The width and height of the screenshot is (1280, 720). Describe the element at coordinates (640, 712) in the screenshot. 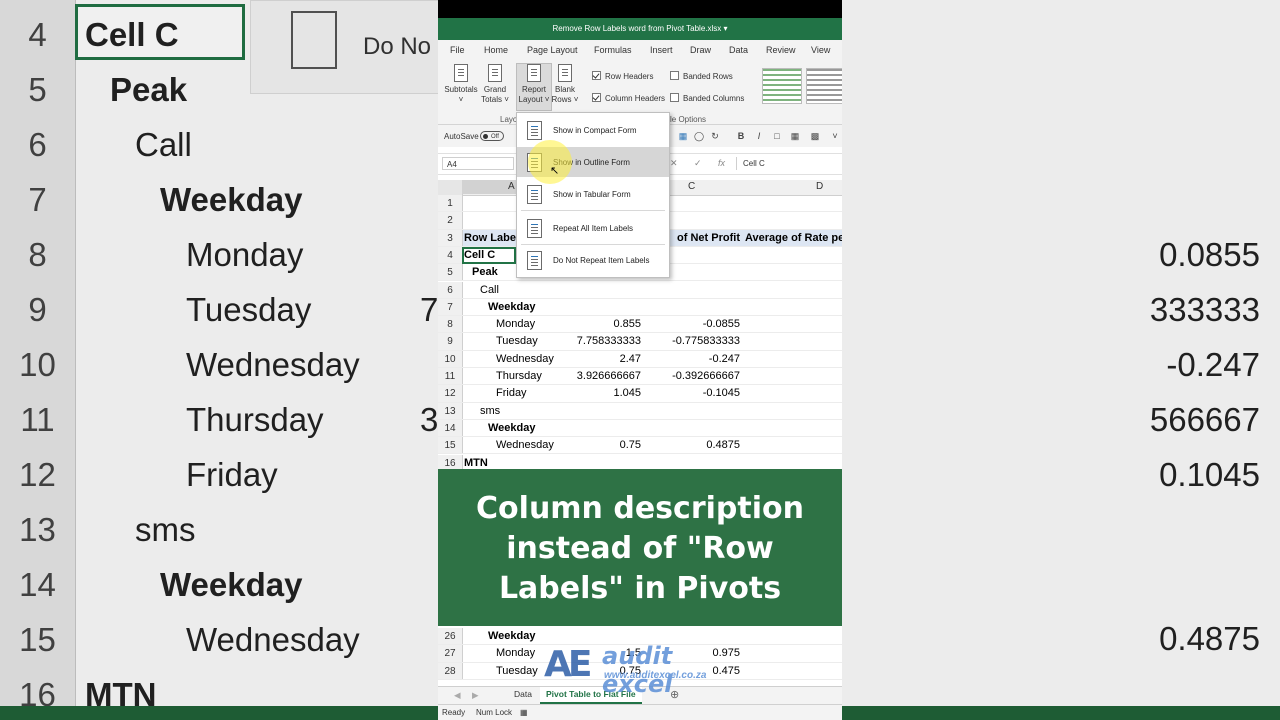

I see `status-bar: Ready Num Lock ▦` at that location.